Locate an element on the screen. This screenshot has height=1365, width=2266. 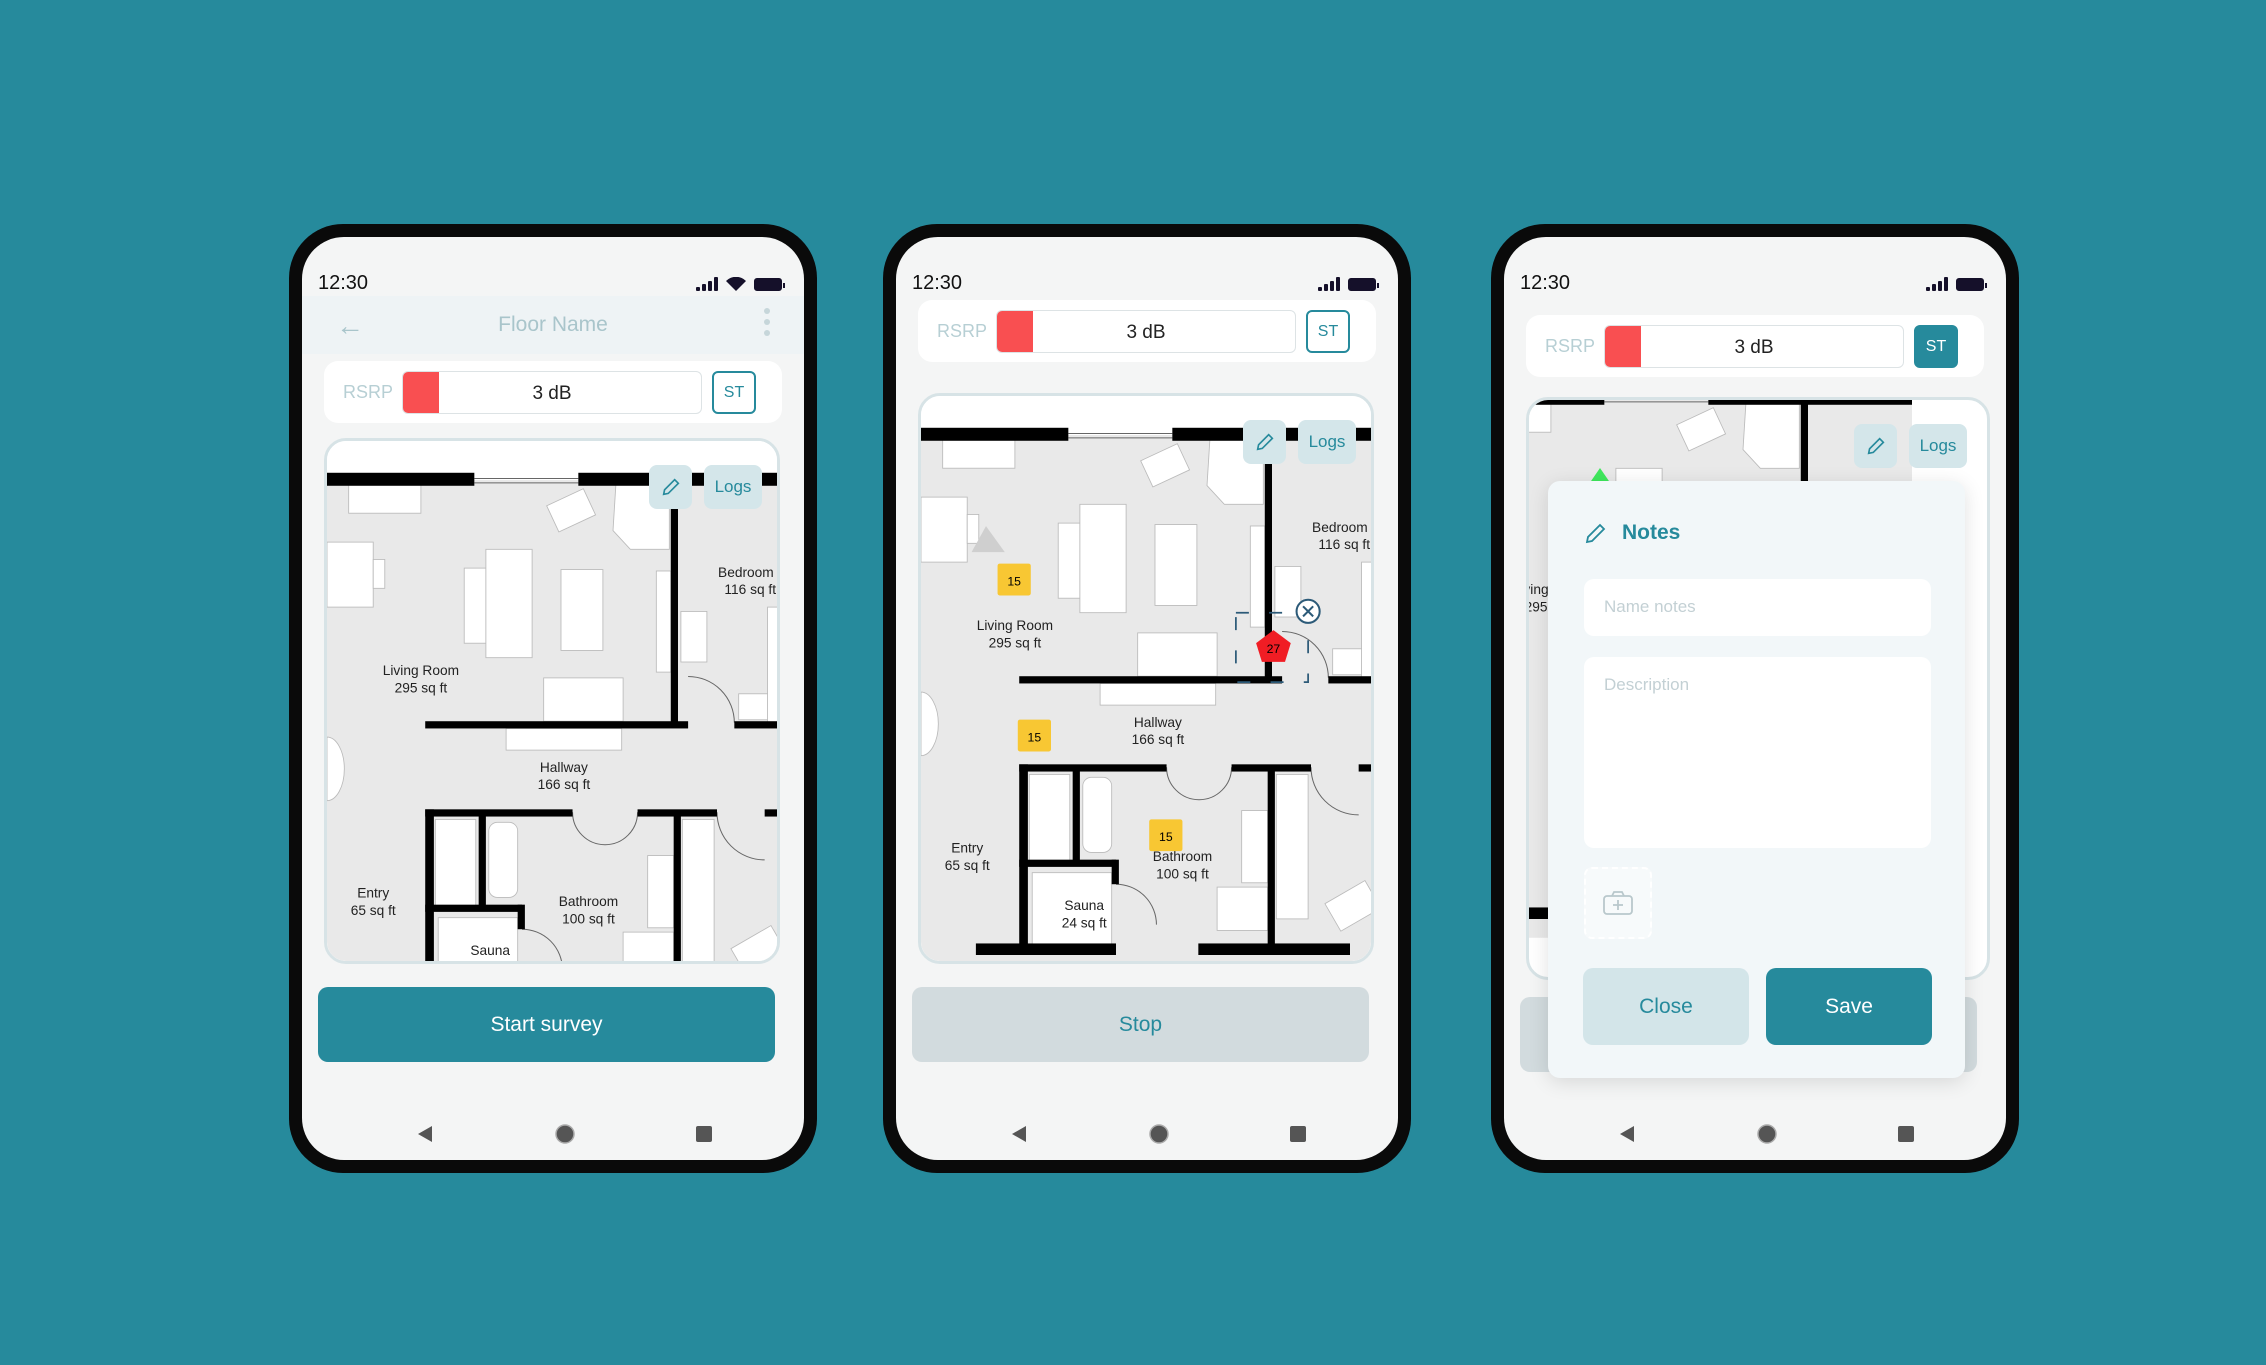
room-label-bedroom: Bedroom is located at coordinates (746, 572).